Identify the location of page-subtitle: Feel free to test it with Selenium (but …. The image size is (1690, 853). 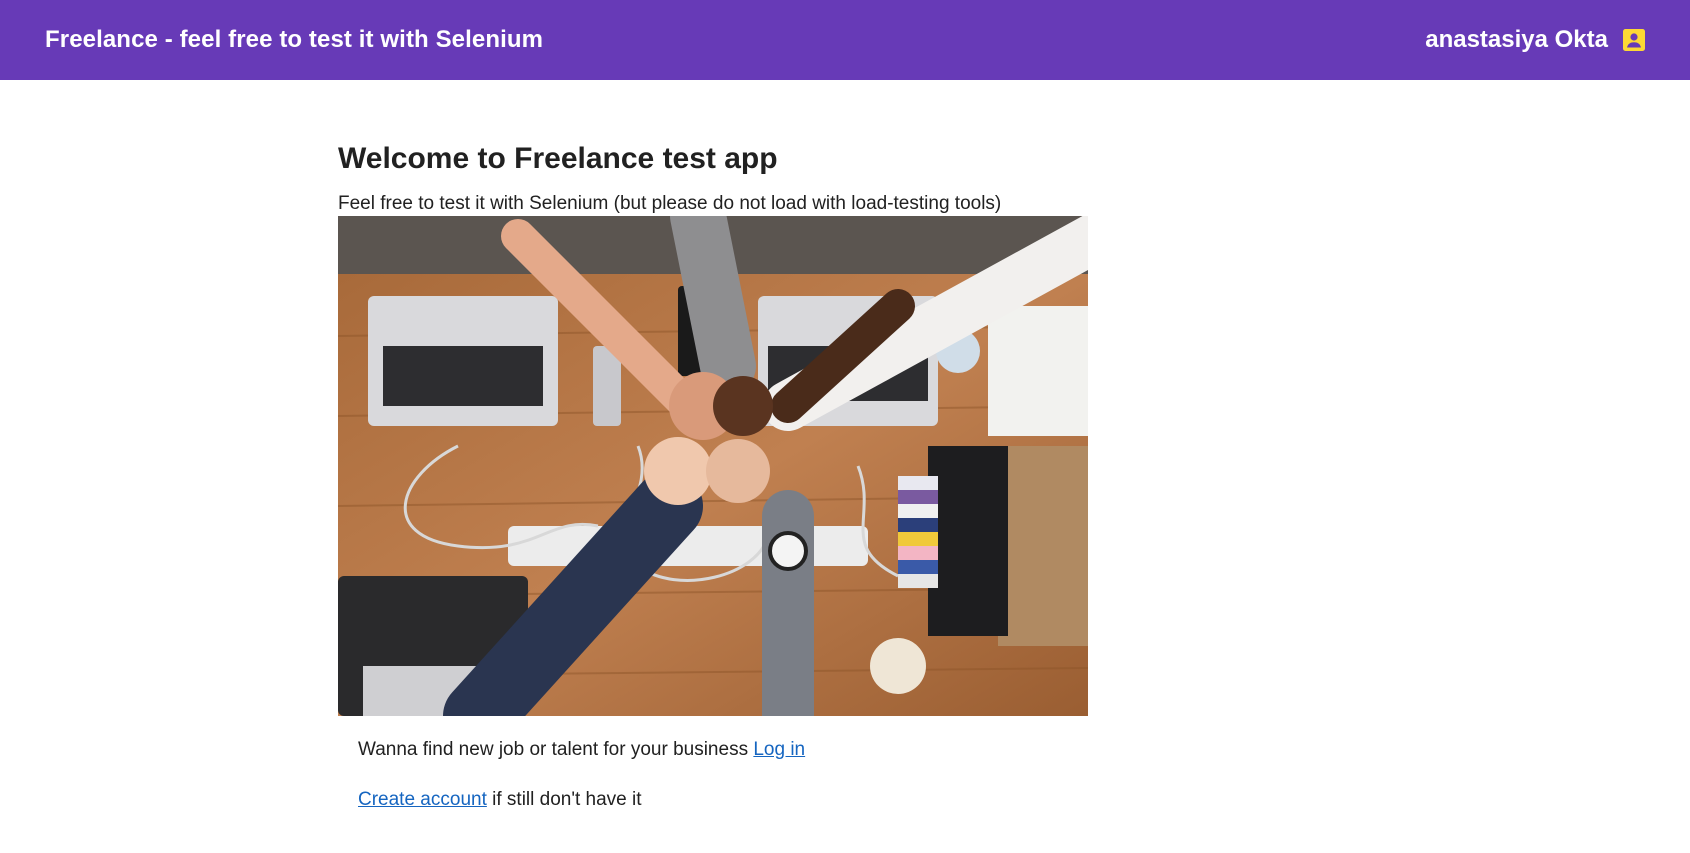
(670, 203).